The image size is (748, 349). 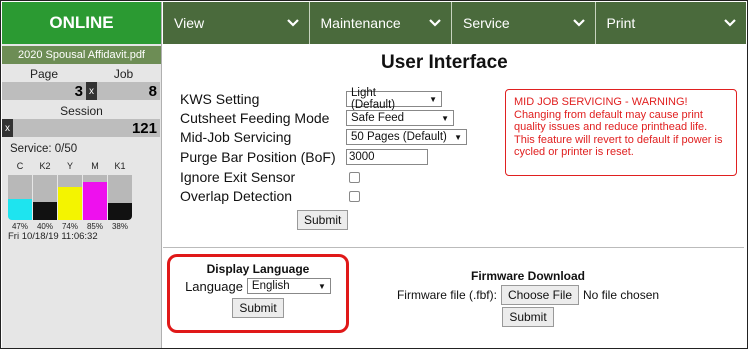 What do you see at coordinates (44, 149) in the screenshot?
I see `service-count: Service: 0/50` at bounding box center [44, 149].